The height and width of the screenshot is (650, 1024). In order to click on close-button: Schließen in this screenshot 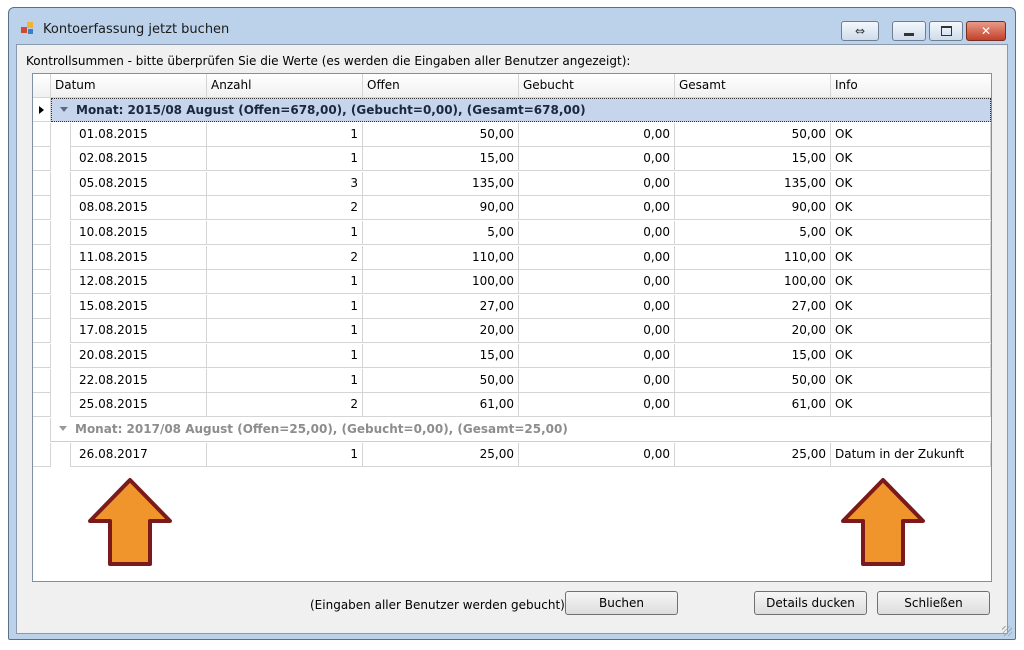, I will do `click(933, 603)`.